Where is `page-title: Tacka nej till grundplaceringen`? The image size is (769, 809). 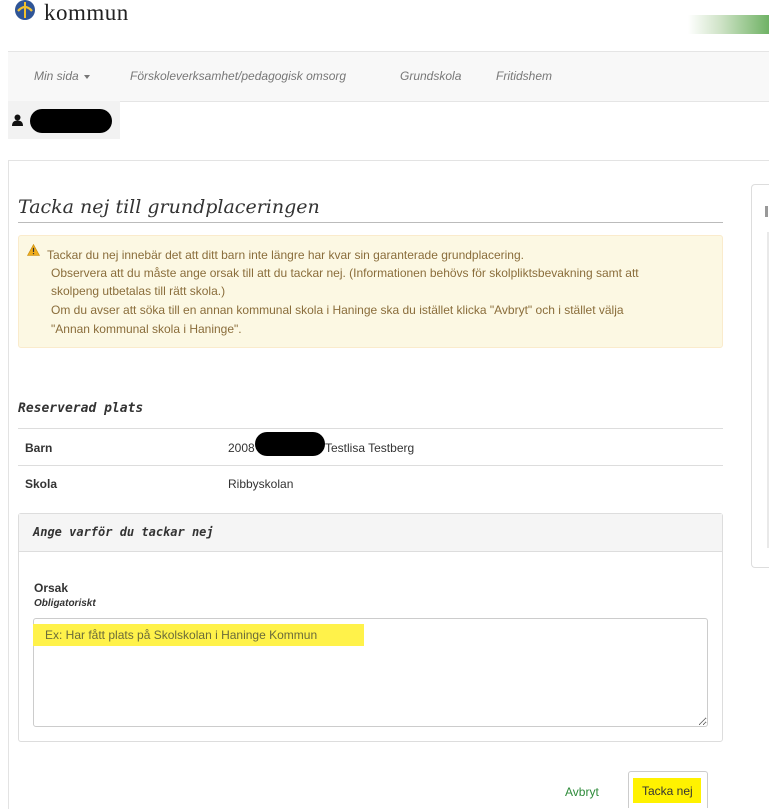
page-title: Tacka nej till grundplaceringen is located at coordinates (169, 207).